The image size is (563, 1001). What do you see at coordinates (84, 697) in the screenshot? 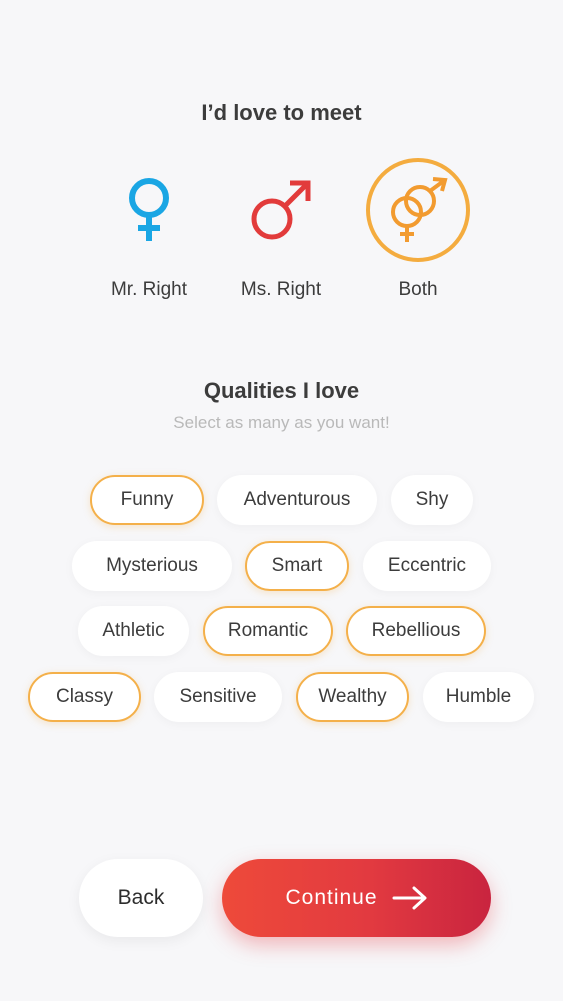
I see `chip-classy: Classy` at bounding box center [84, 697].